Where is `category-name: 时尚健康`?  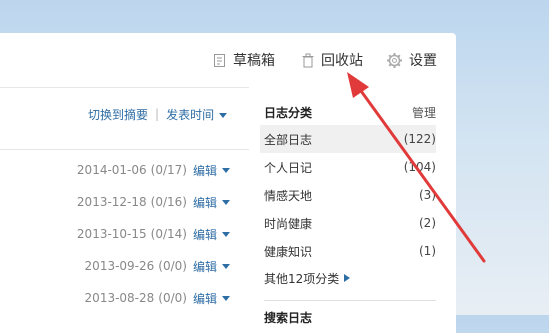 category-name: 时尚健康 is located at coordinates (288, 223).